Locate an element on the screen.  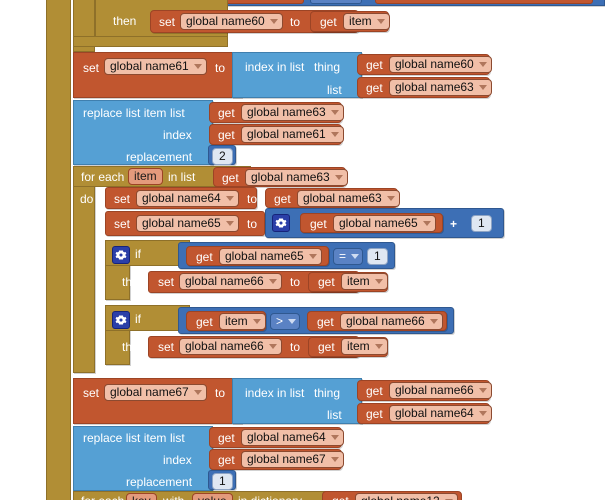
get-global-name64-dropdown-2: global name64 is located at coordinates (440, 413).